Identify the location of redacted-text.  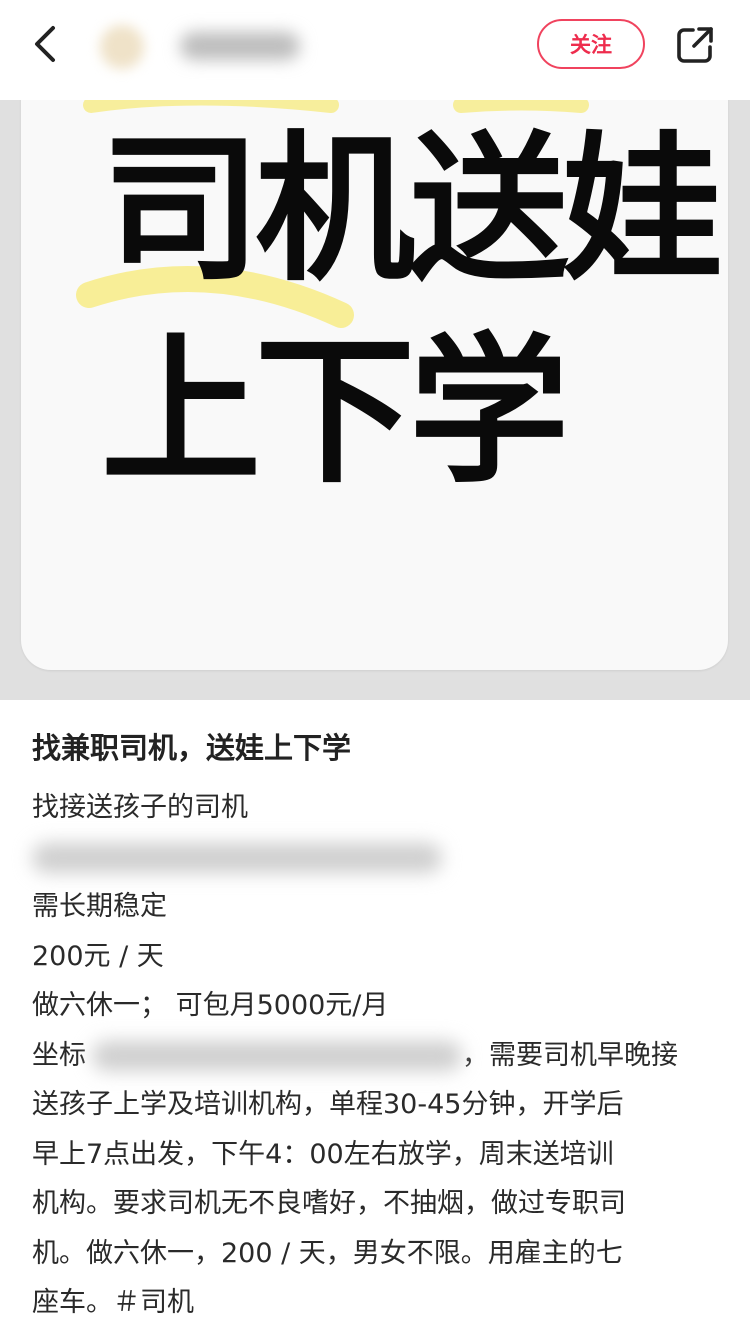
(237, 858).